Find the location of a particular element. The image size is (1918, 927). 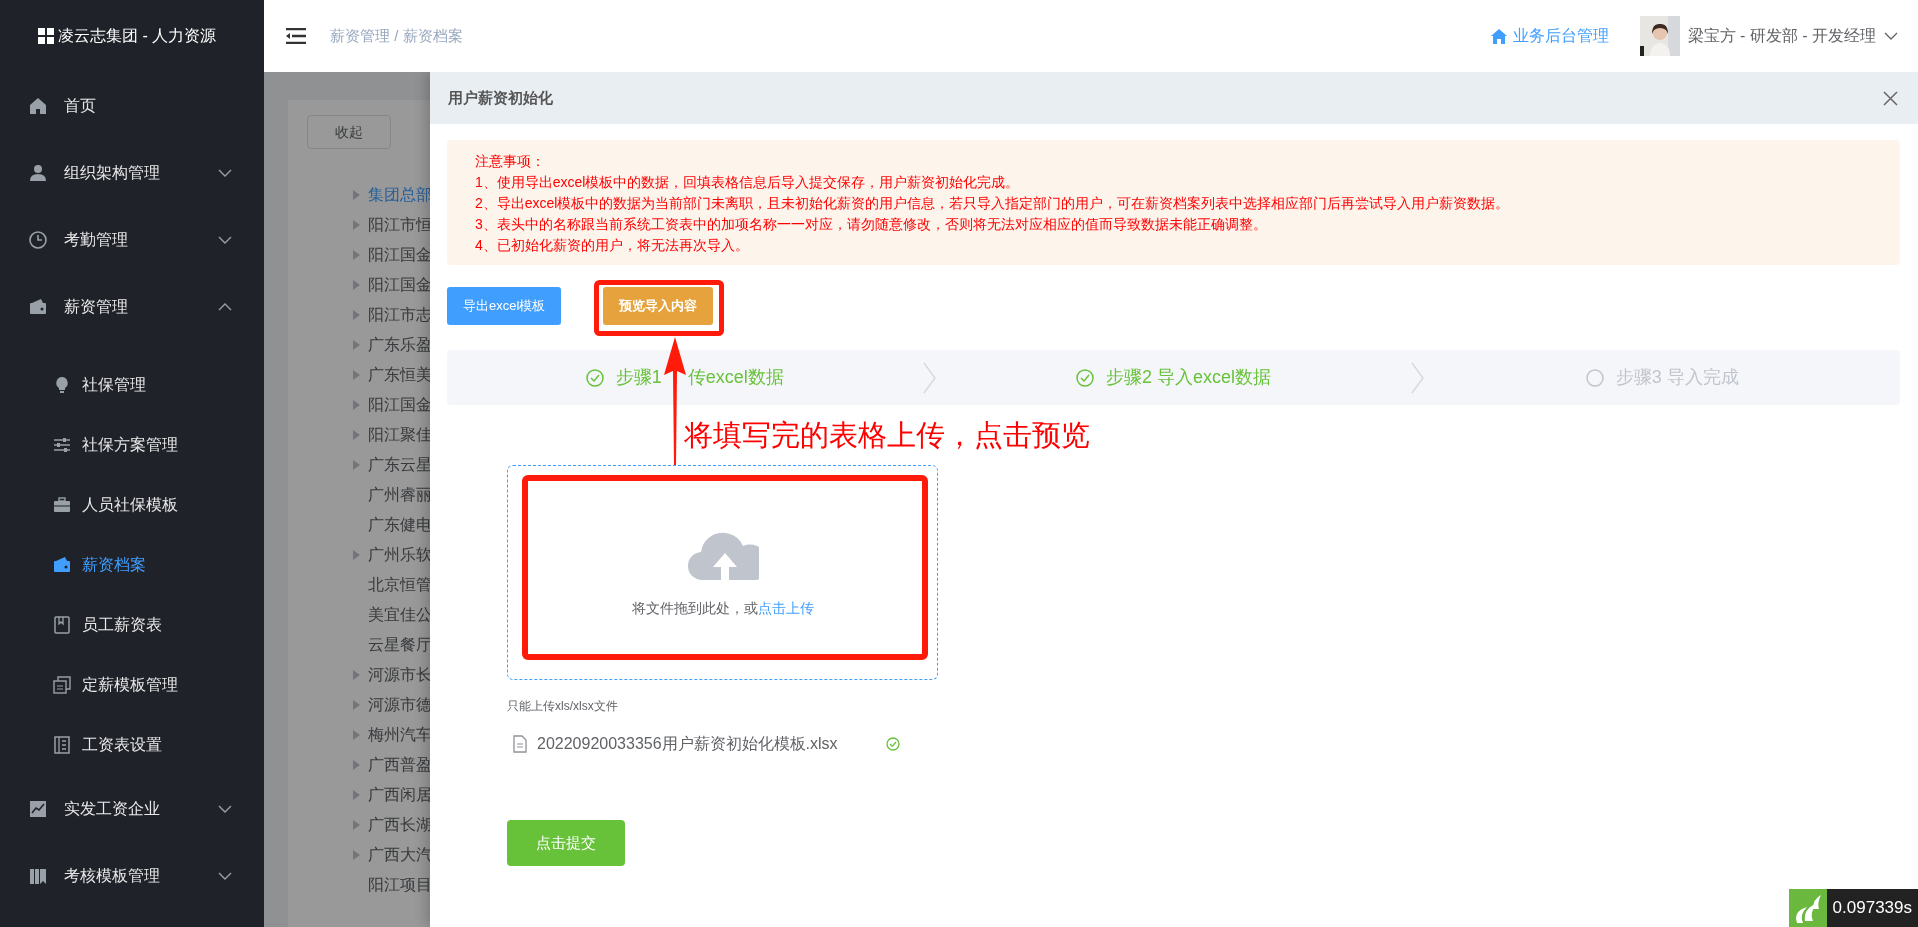

export-template-button: 导出excel模板 is located at coordinates (504, 306).